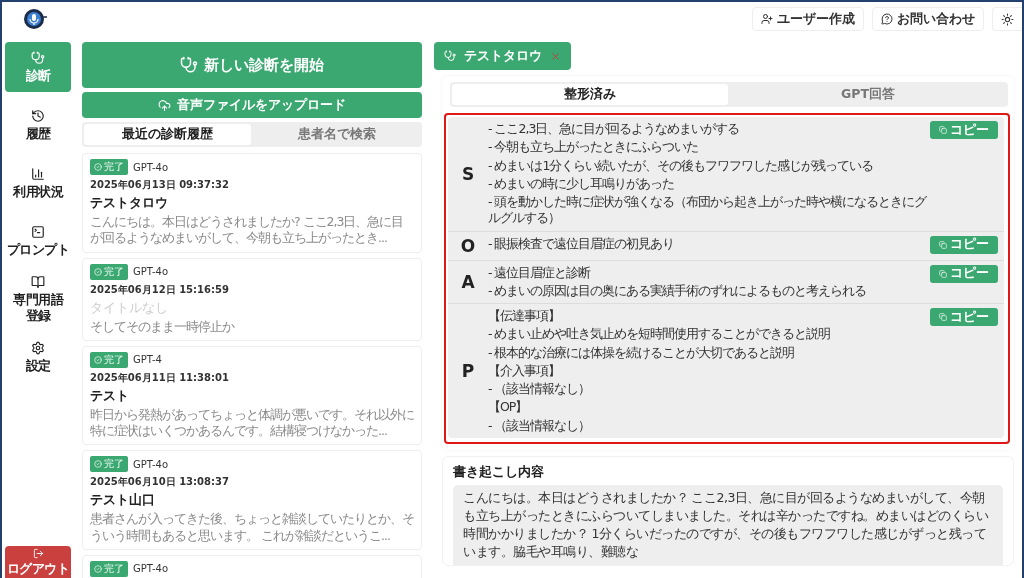 The width and height of the screenshot is (1024, 578). I want to click on upload-icon, so click(164, 105).